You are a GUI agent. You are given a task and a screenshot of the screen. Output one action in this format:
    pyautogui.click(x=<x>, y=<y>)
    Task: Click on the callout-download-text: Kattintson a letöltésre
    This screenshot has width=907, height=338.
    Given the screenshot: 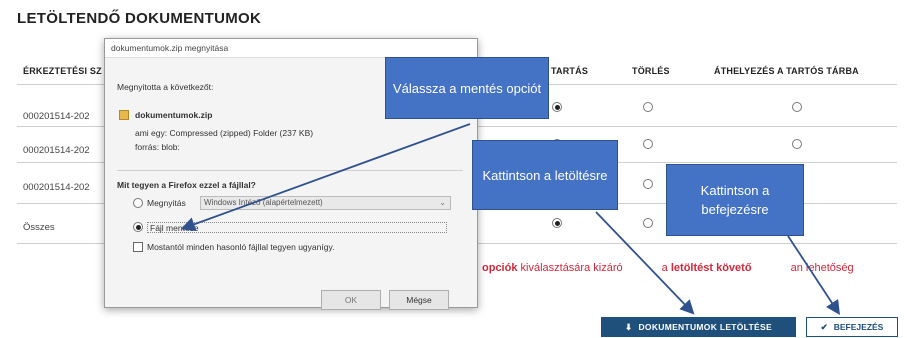 What is the action you would take?
    pyautogui.click(x=545, y=175)
    